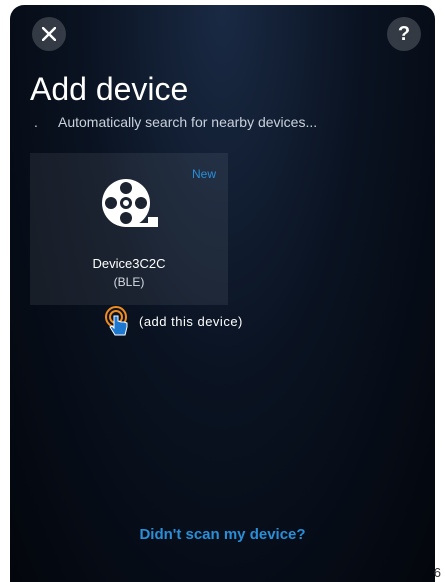  Describe the element at coordinates (191, 321) in the screenshot. I see `tap-hint-text: (add this device)` at that location.